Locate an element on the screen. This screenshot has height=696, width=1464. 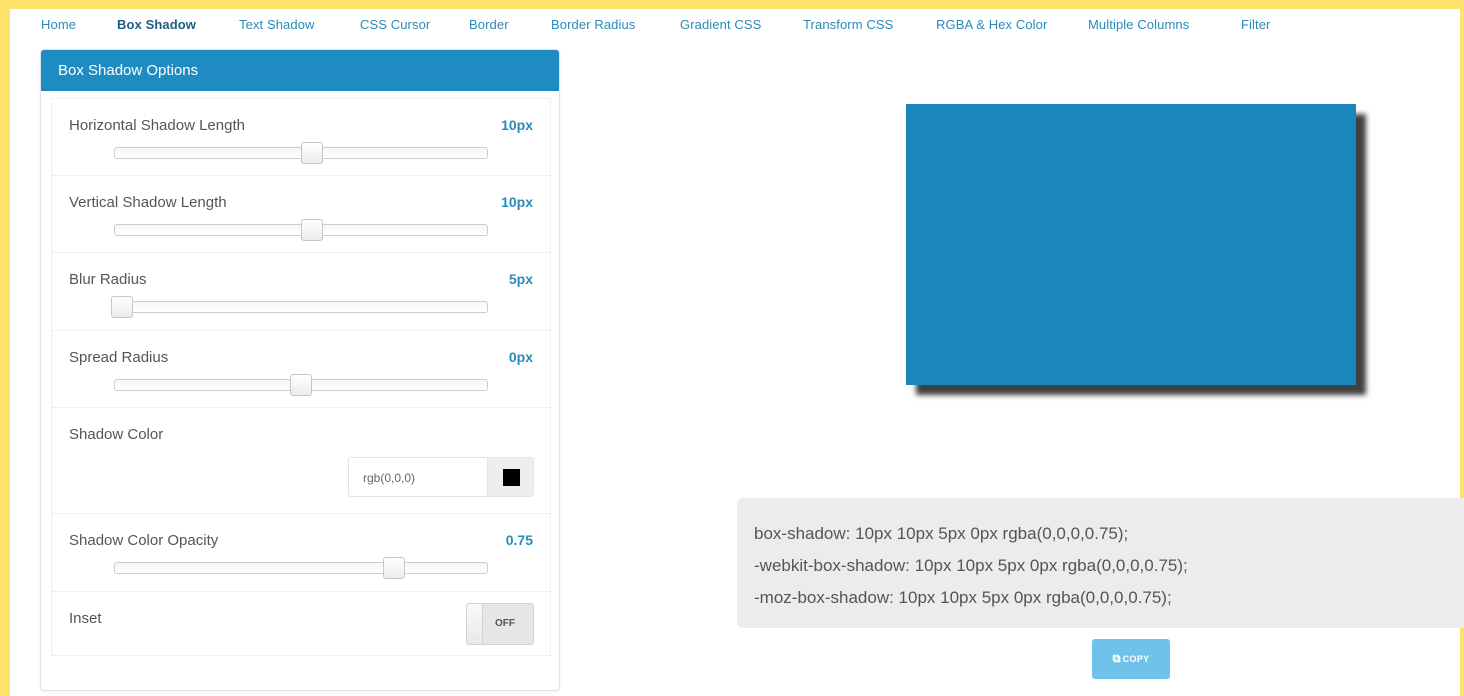
horizontal-shadow-row: Horizontal Shadow Length 10px is located at coordinates (301, 137).